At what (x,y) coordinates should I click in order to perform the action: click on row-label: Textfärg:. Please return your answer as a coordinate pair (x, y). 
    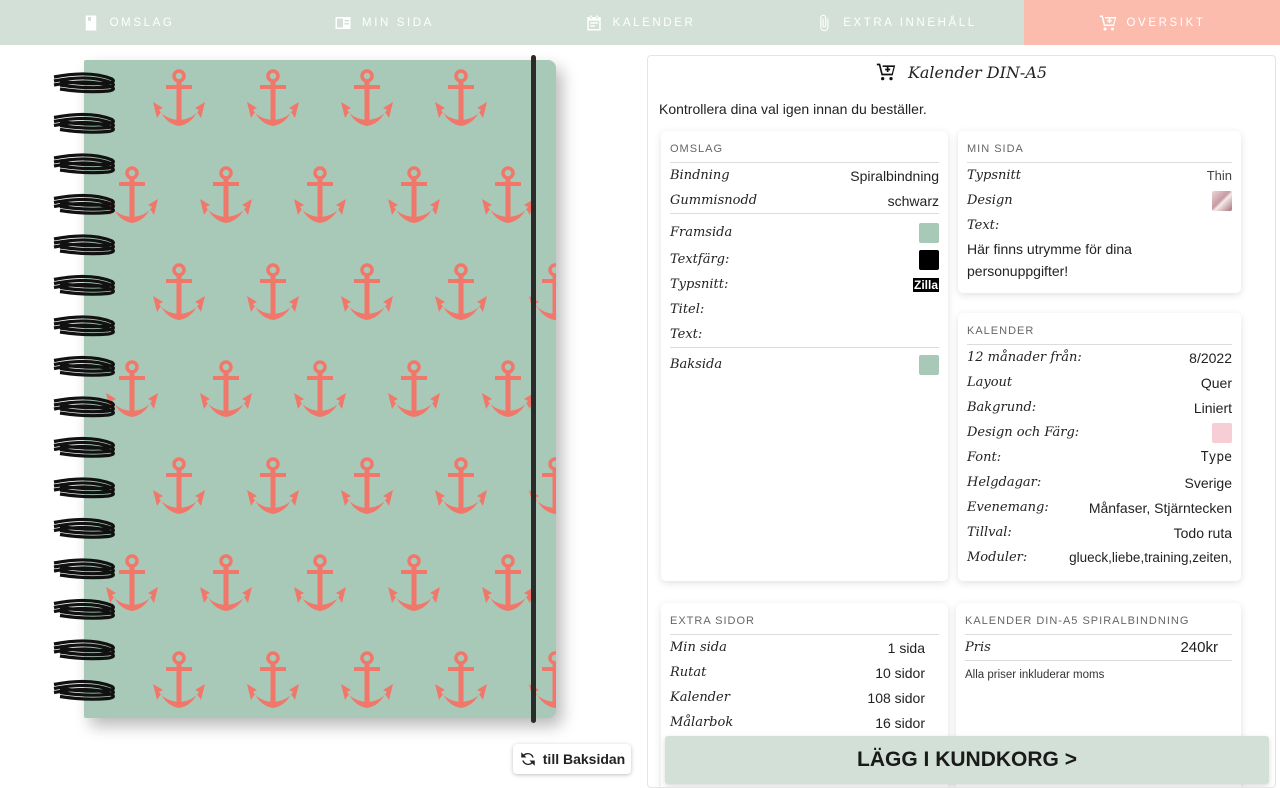
    Looking at the image, I should click on (700, 259).